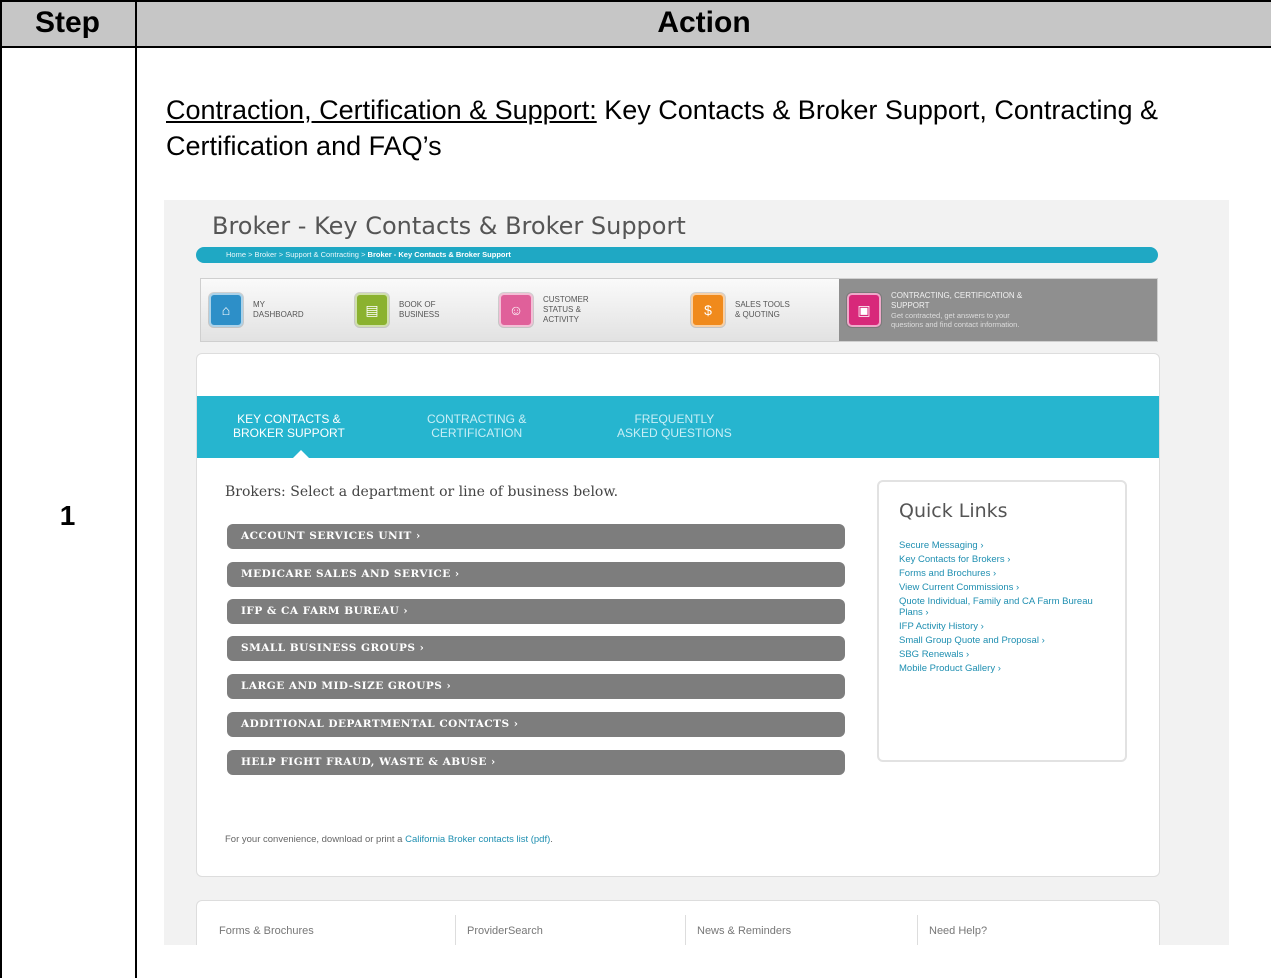  I want to click on nav-label: CONTRACTING, CERTIFICATION & SUPPORT, so click(957, 300).